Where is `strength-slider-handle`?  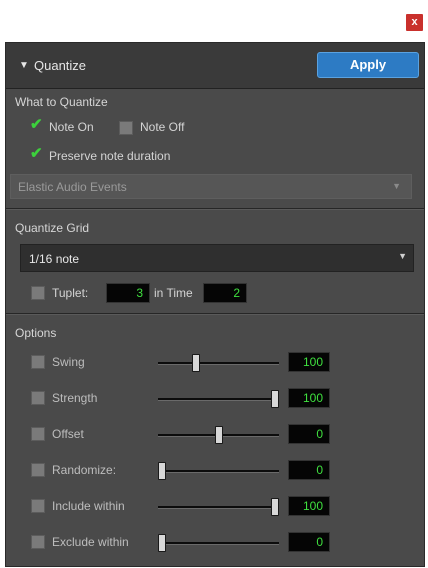
strength-slider-handle is located at coordinates (275, 399).